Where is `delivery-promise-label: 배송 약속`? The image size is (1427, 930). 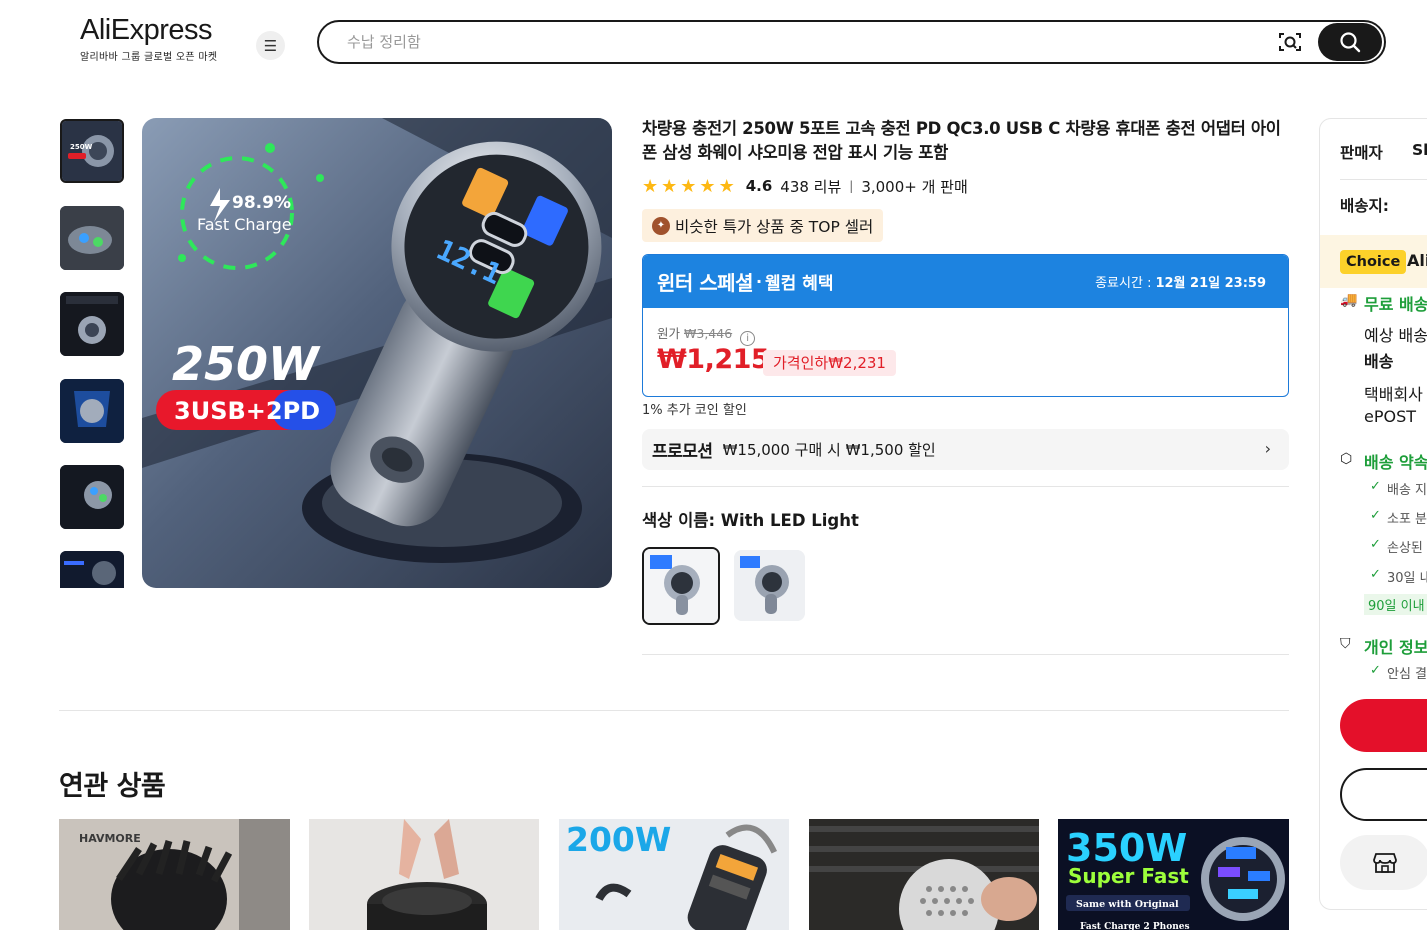
delivery-promise-label: 배송 약속 is located at coordinates (1395, 461).